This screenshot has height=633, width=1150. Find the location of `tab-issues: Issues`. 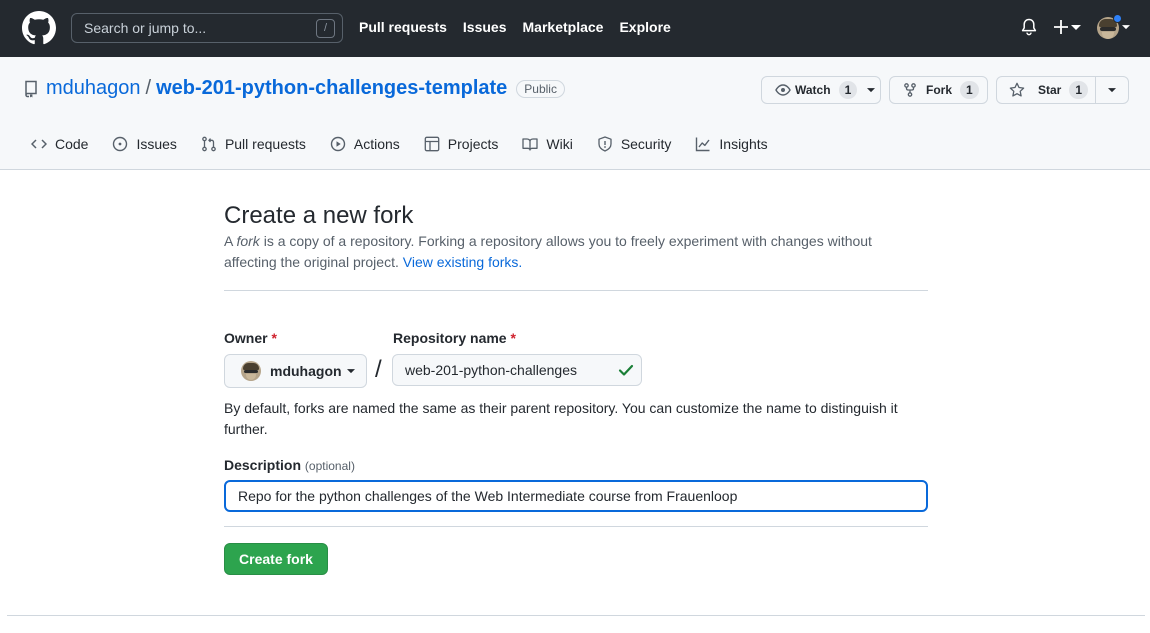

tab-issues: Issues is located at coordinates (144, 144).